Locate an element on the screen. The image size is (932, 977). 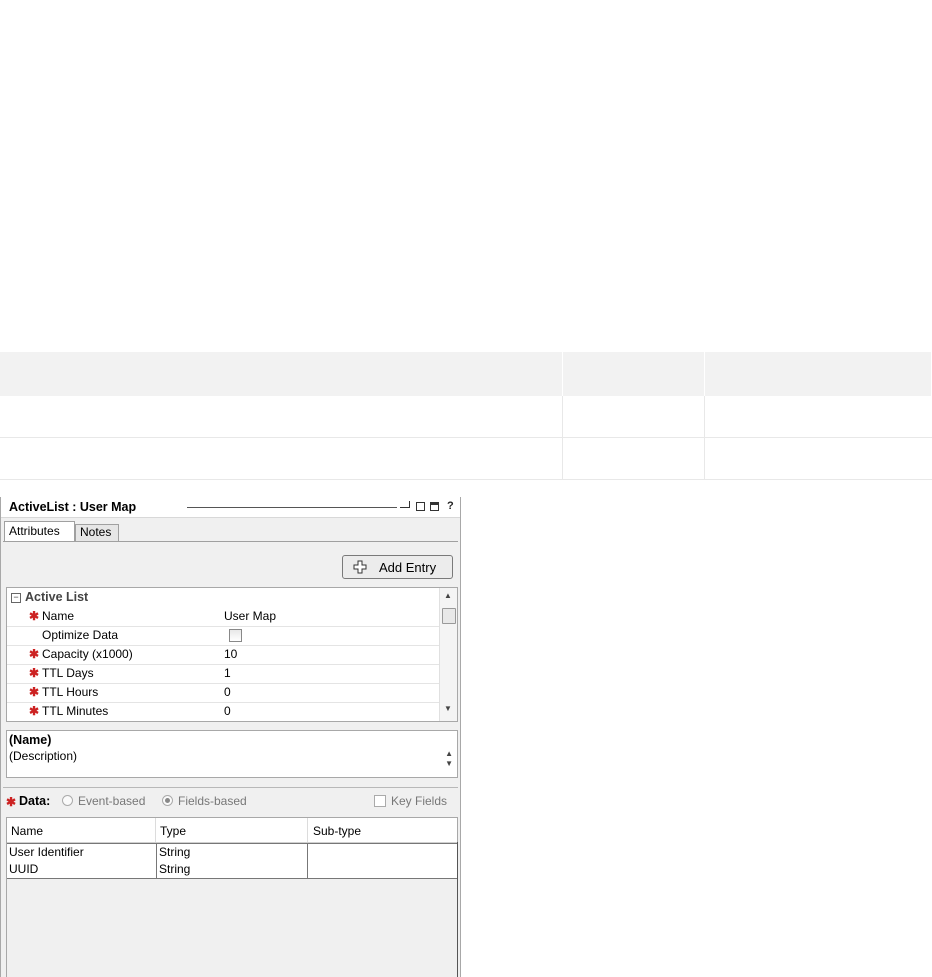
add-icon is located at coordinates (360, 567).